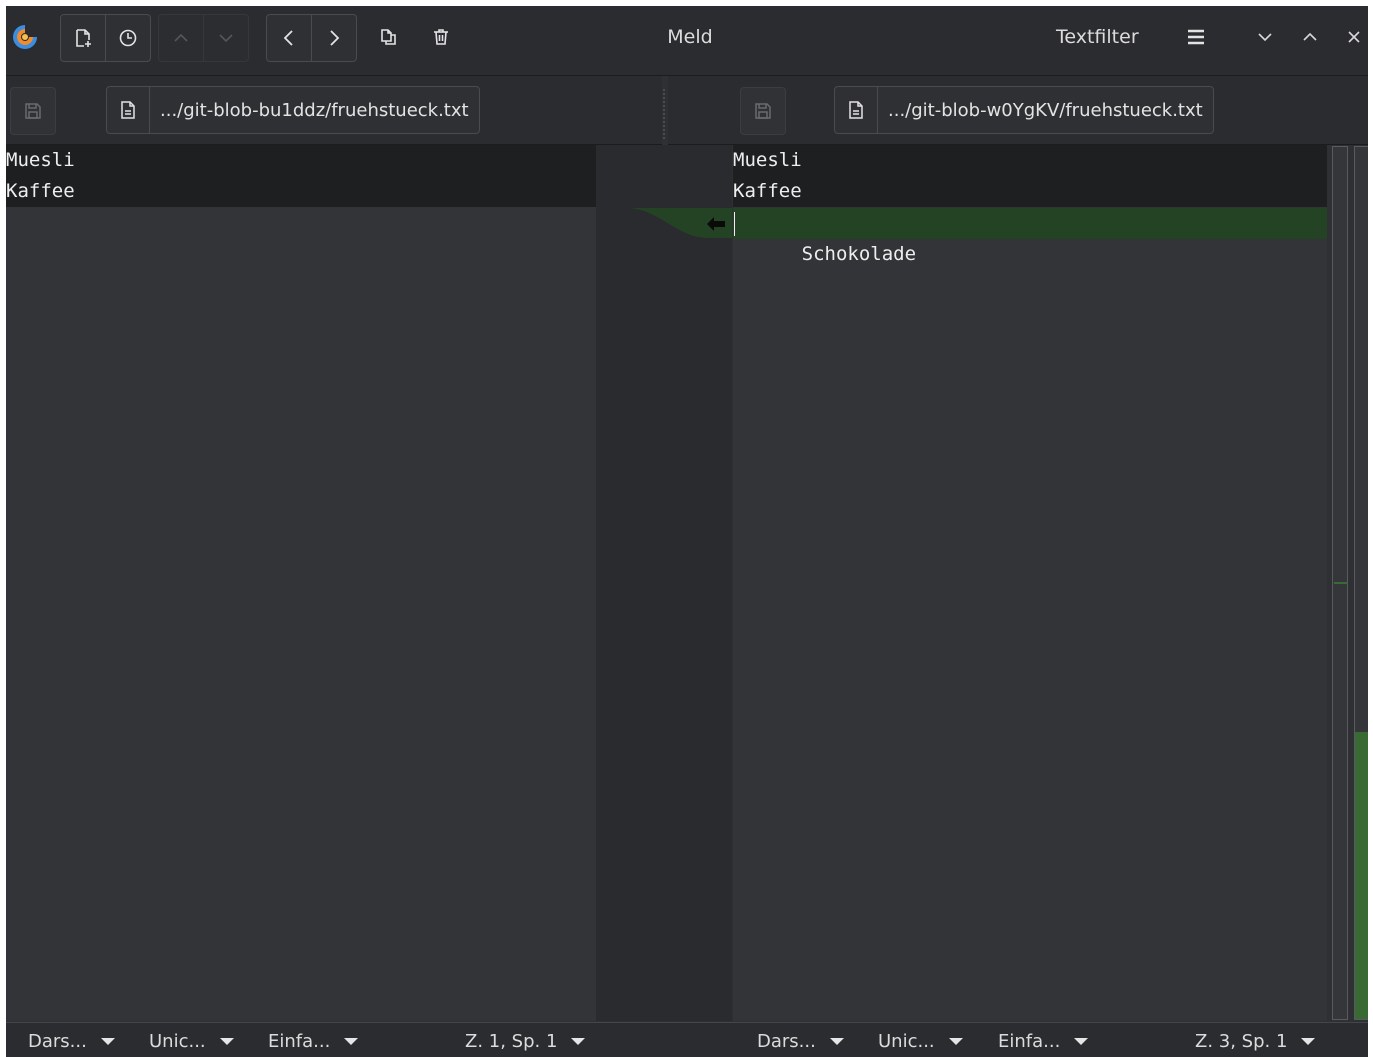 Image resolution: width=1373 pixels, height=1057 pixels. I want to click on change-marker, so click(1341, 583).